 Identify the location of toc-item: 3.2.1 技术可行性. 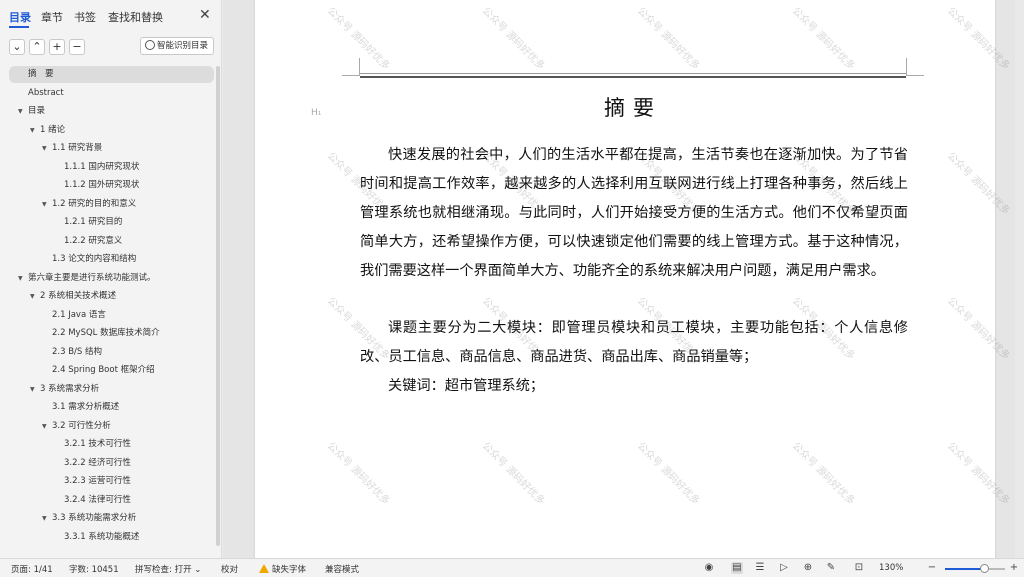
(97, 444).